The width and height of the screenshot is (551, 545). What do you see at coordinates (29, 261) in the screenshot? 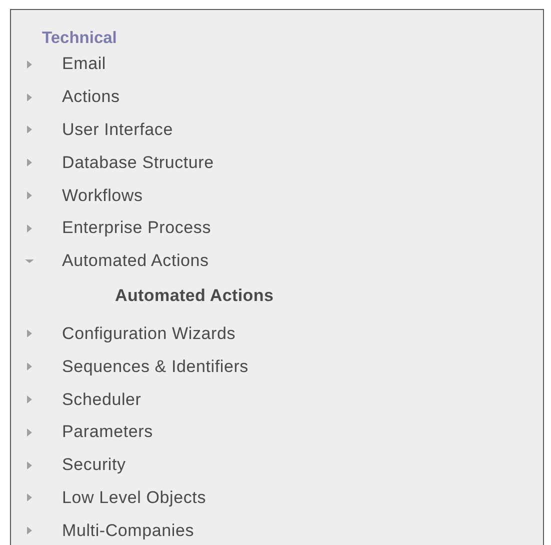
I see `caret-down-icon` at bounding box center [29, 261].